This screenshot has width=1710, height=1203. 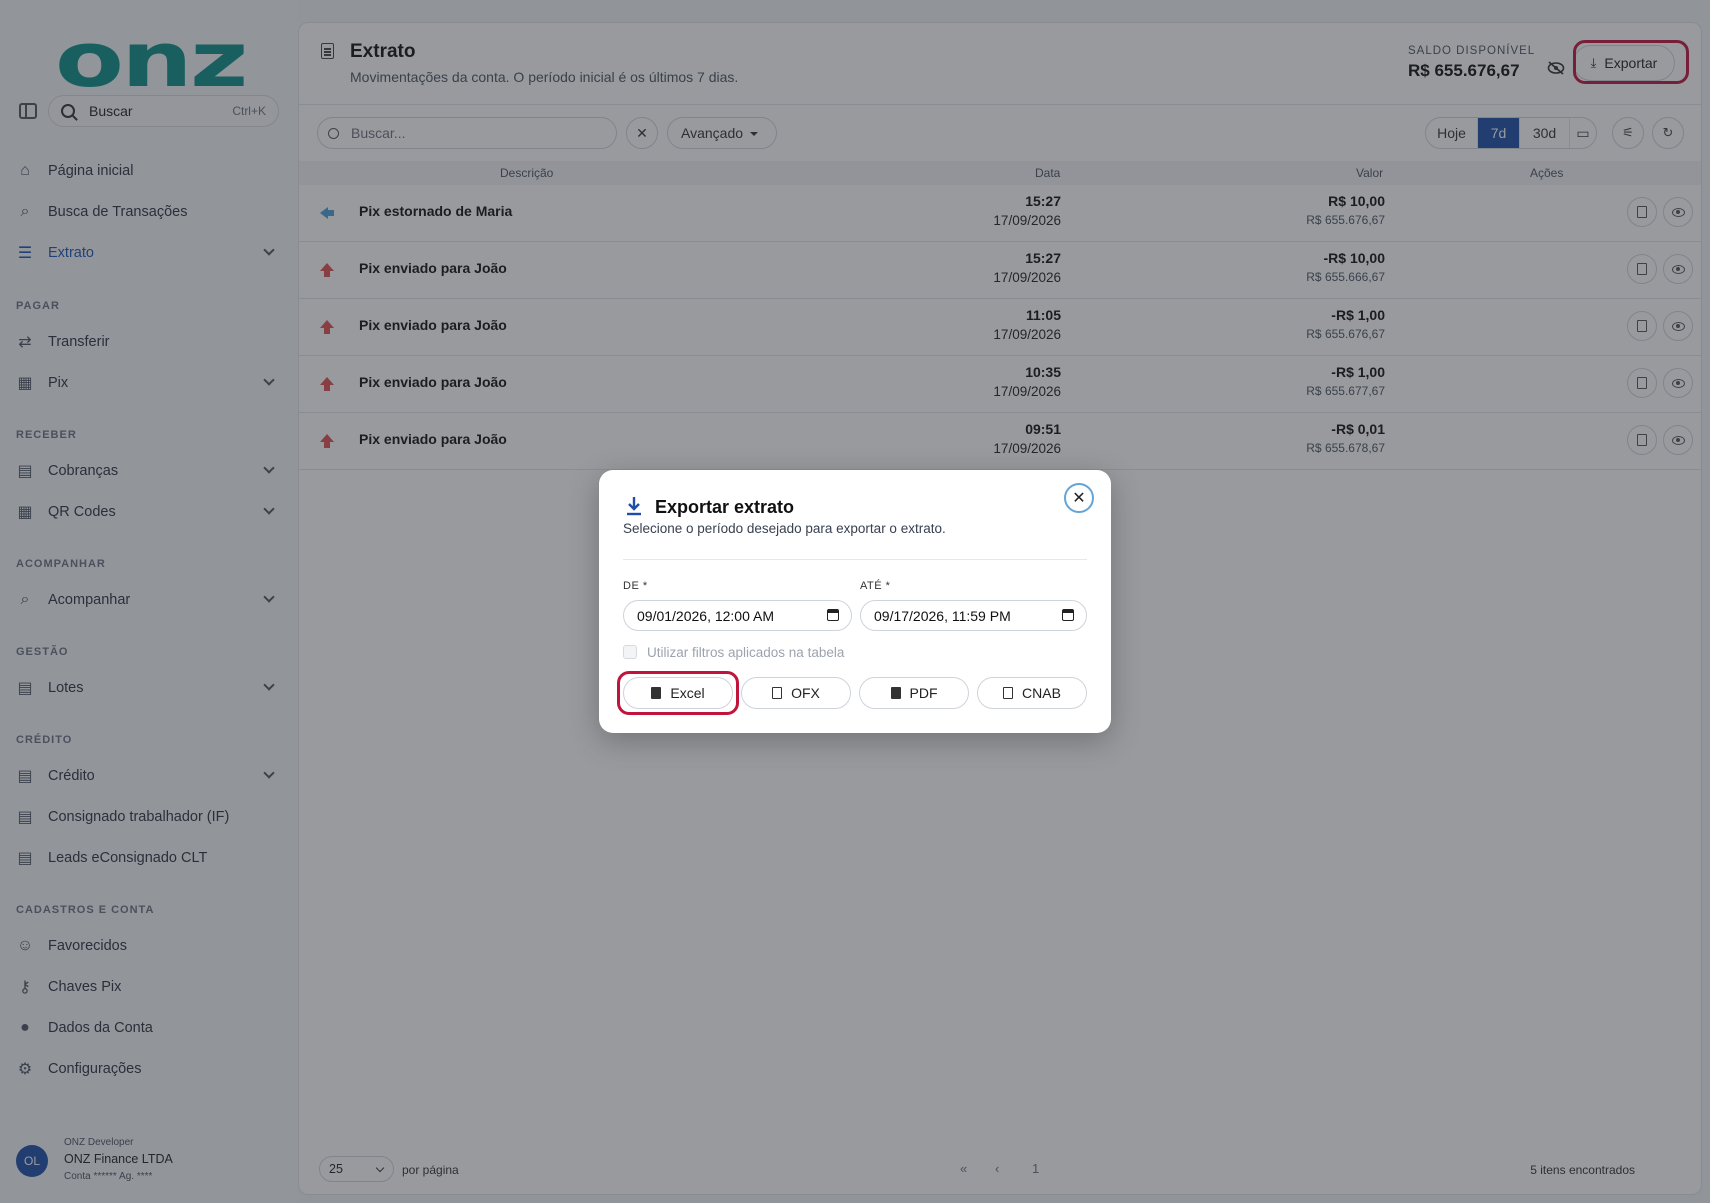 I want to click on close-icon: ✕, so click(x=1079, y=498).